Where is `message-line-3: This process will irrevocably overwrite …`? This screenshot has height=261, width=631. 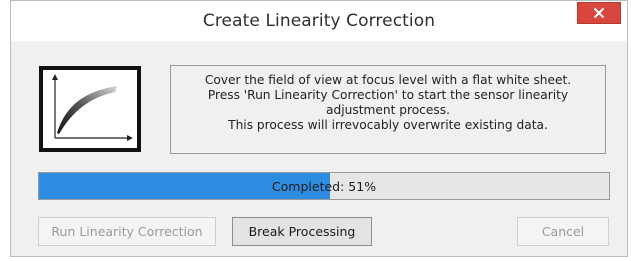 message-line-3: This process will irrevocably overwrite … is located at coordinates (388, 125).